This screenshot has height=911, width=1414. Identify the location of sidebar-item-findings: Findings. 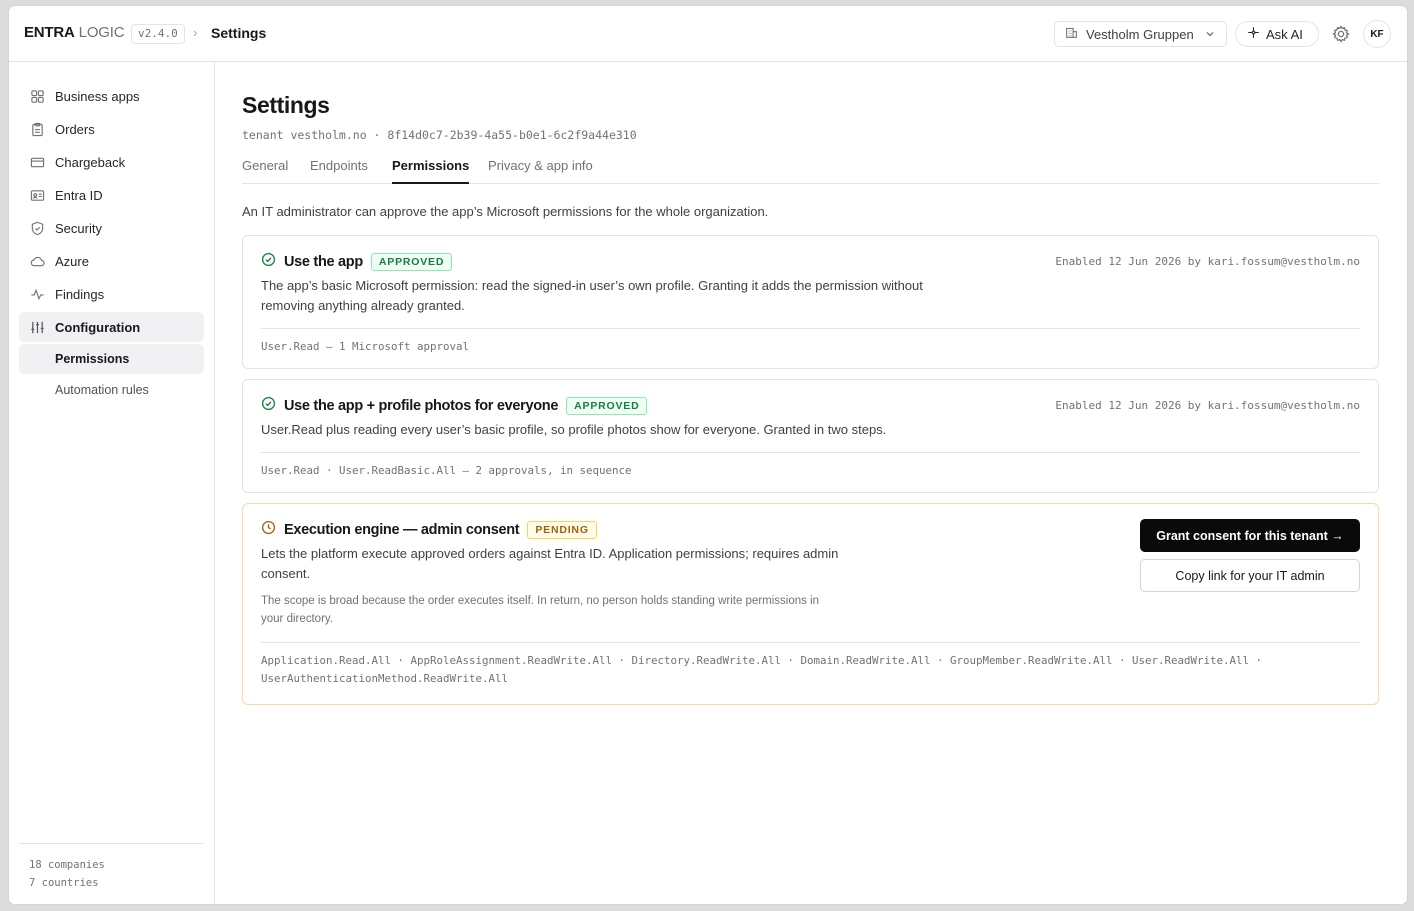
(111, 294).